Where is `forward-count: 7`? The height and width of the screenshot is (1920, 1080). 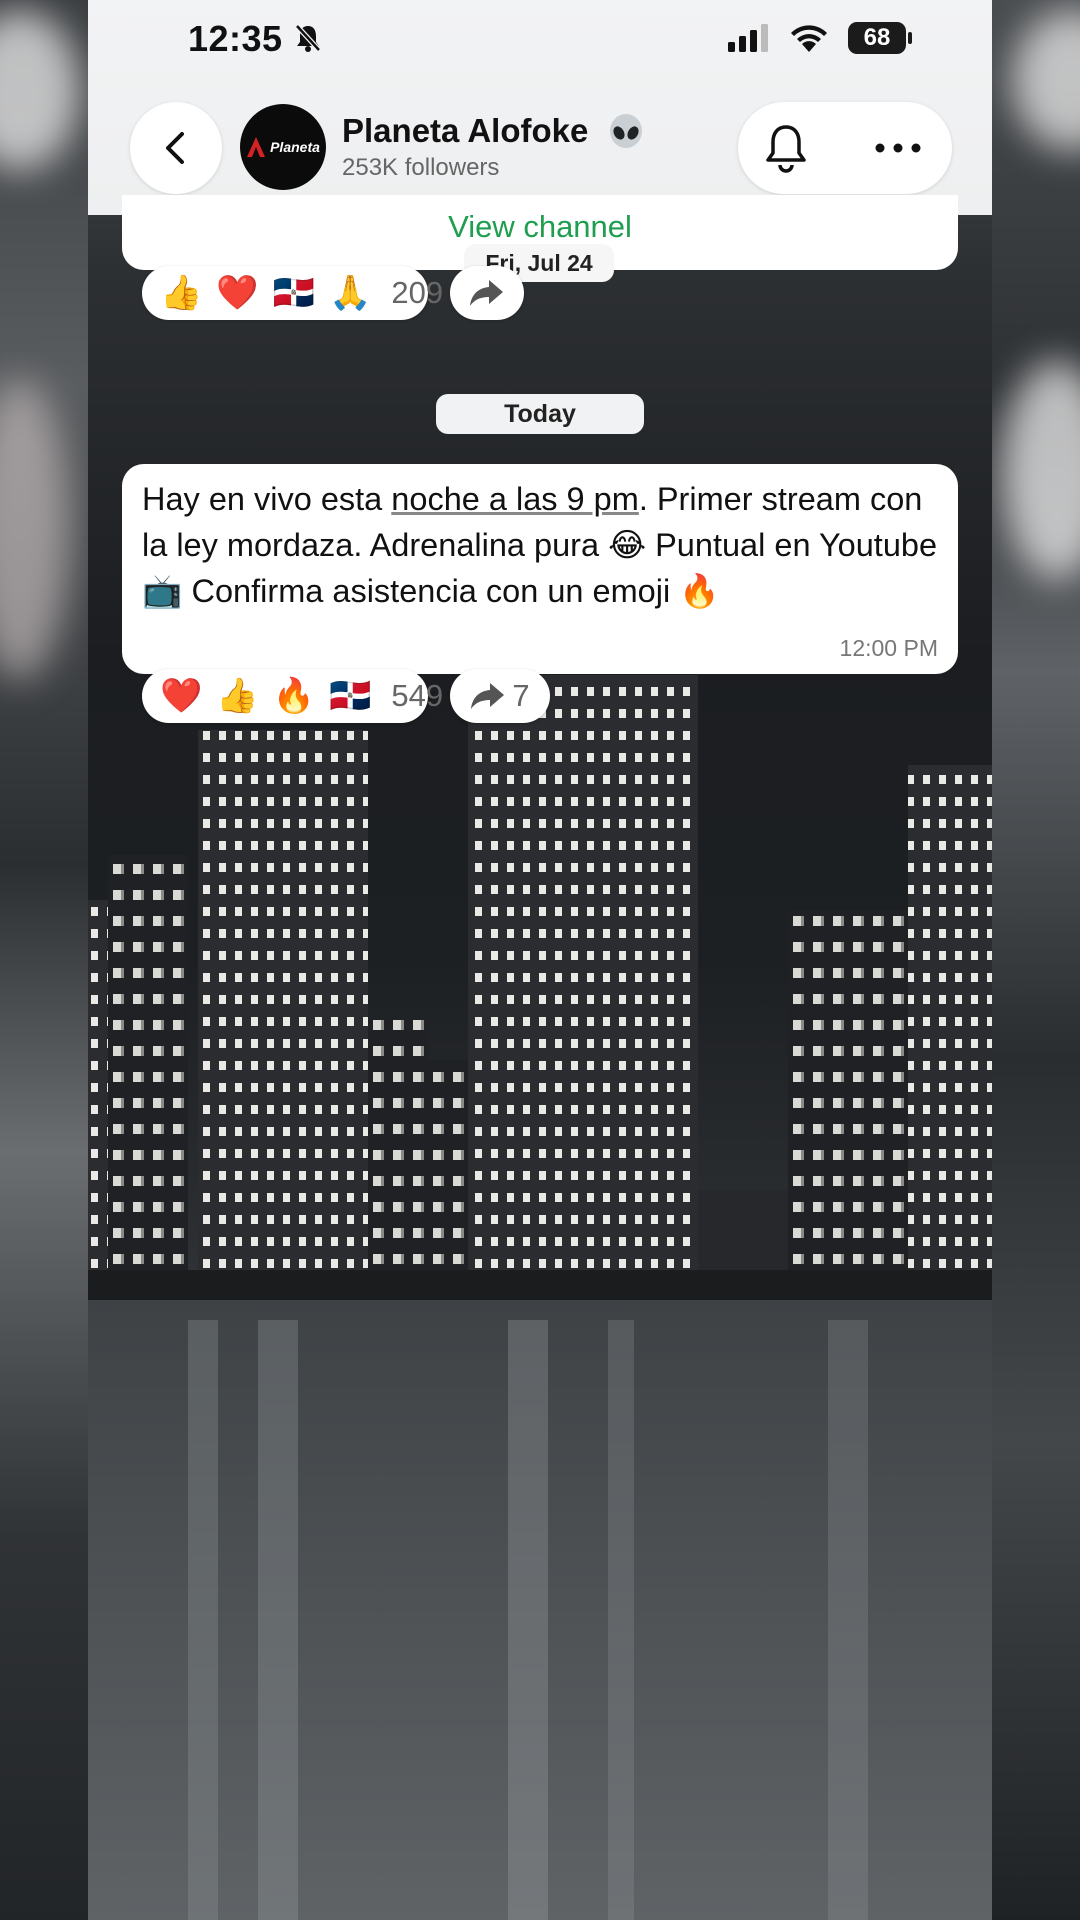
forward-count: 7 is located at coordinates (521, 695).